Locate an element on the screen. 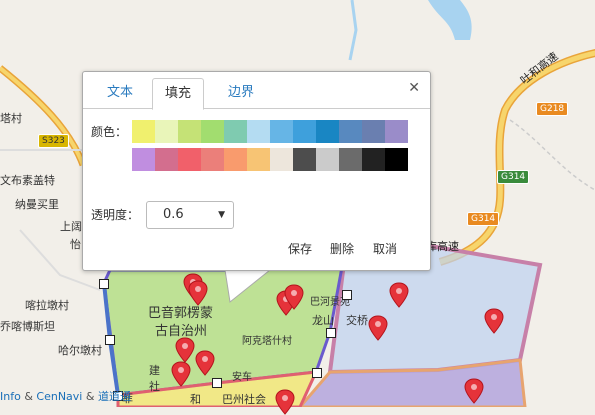 Image resolution: width=595 pixels, height=415 pixels. label-anzhe: 安车 is located at coordinates (242, 377).